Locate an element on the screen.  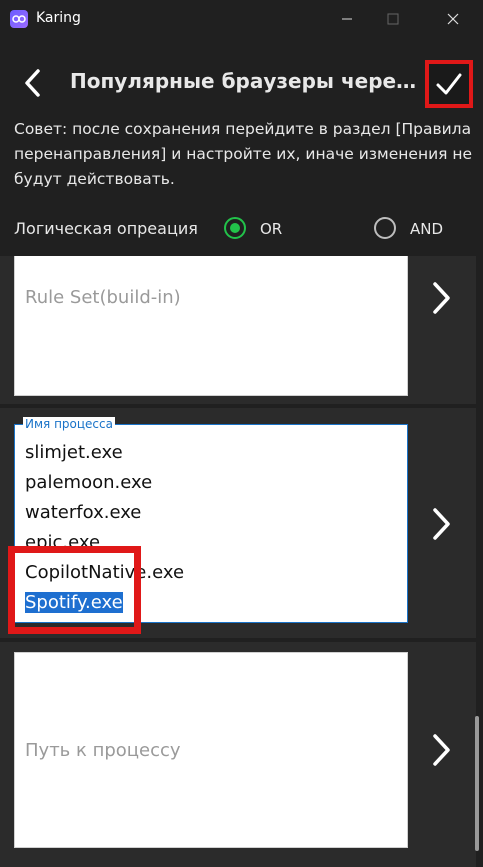
close-button is located at coordinates (453, 19).